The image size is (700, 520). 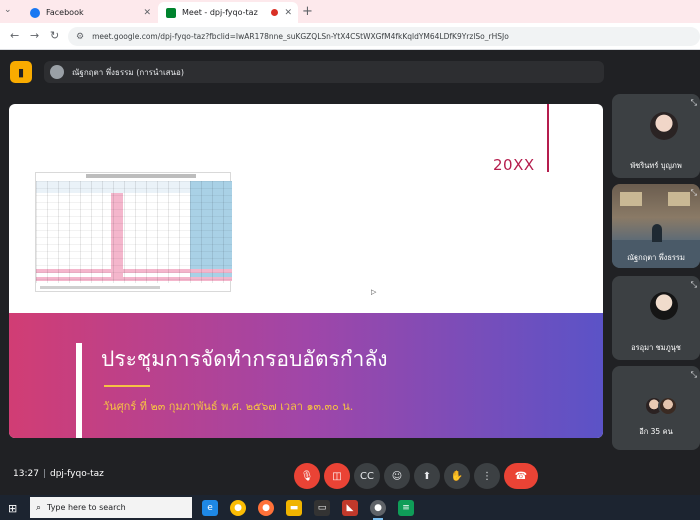 I want to click on search-placeholder: Type here to search, so click(x=86, y=507).